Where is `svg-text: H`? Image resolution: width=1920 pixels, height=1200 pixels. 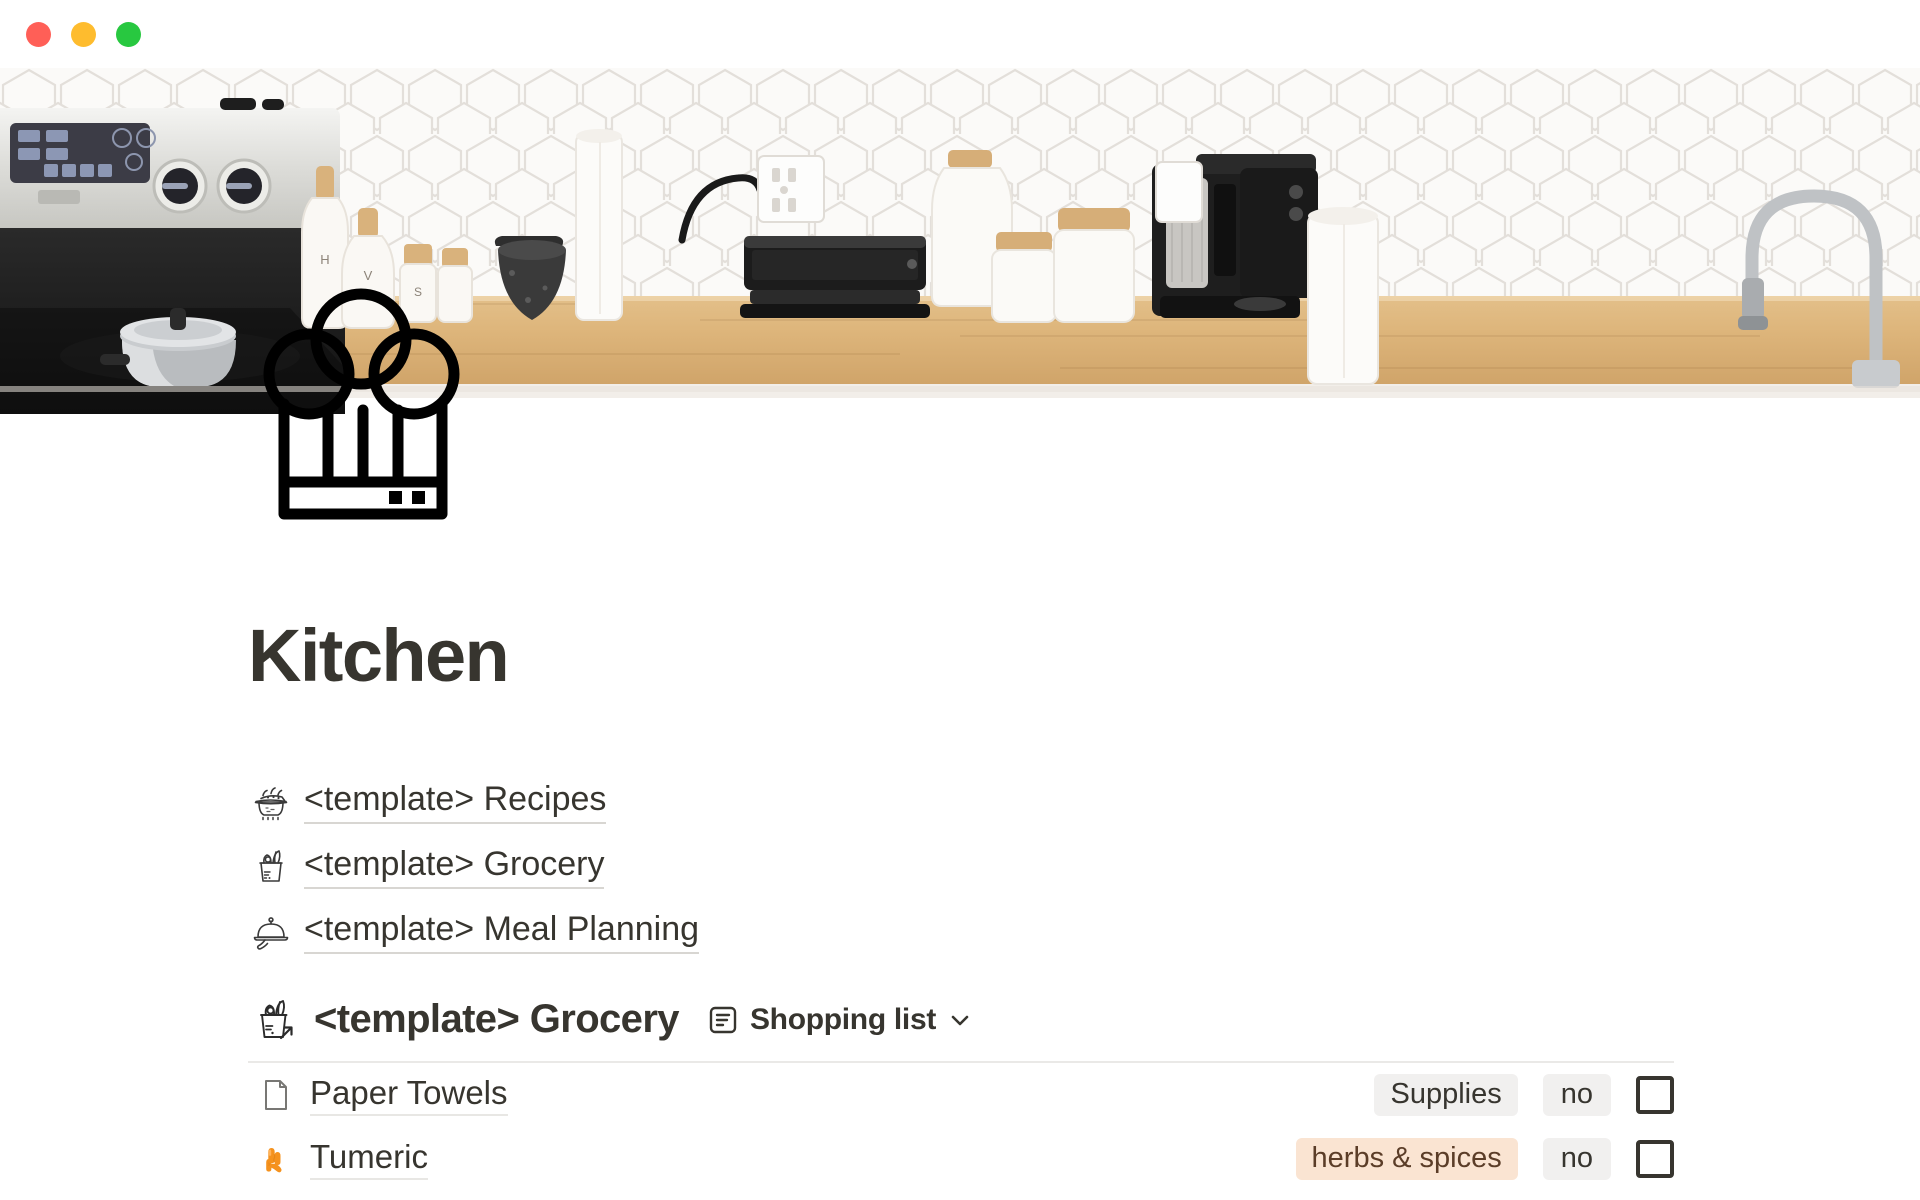
svg-text: H is located at coordinates (324, 259).